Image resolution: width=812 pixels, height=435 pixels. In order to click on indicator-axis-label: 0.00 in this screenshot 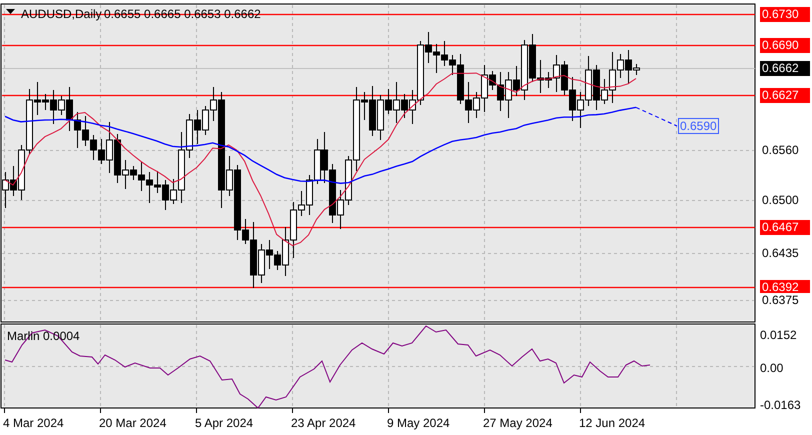, I will do `click(772, 368)`.